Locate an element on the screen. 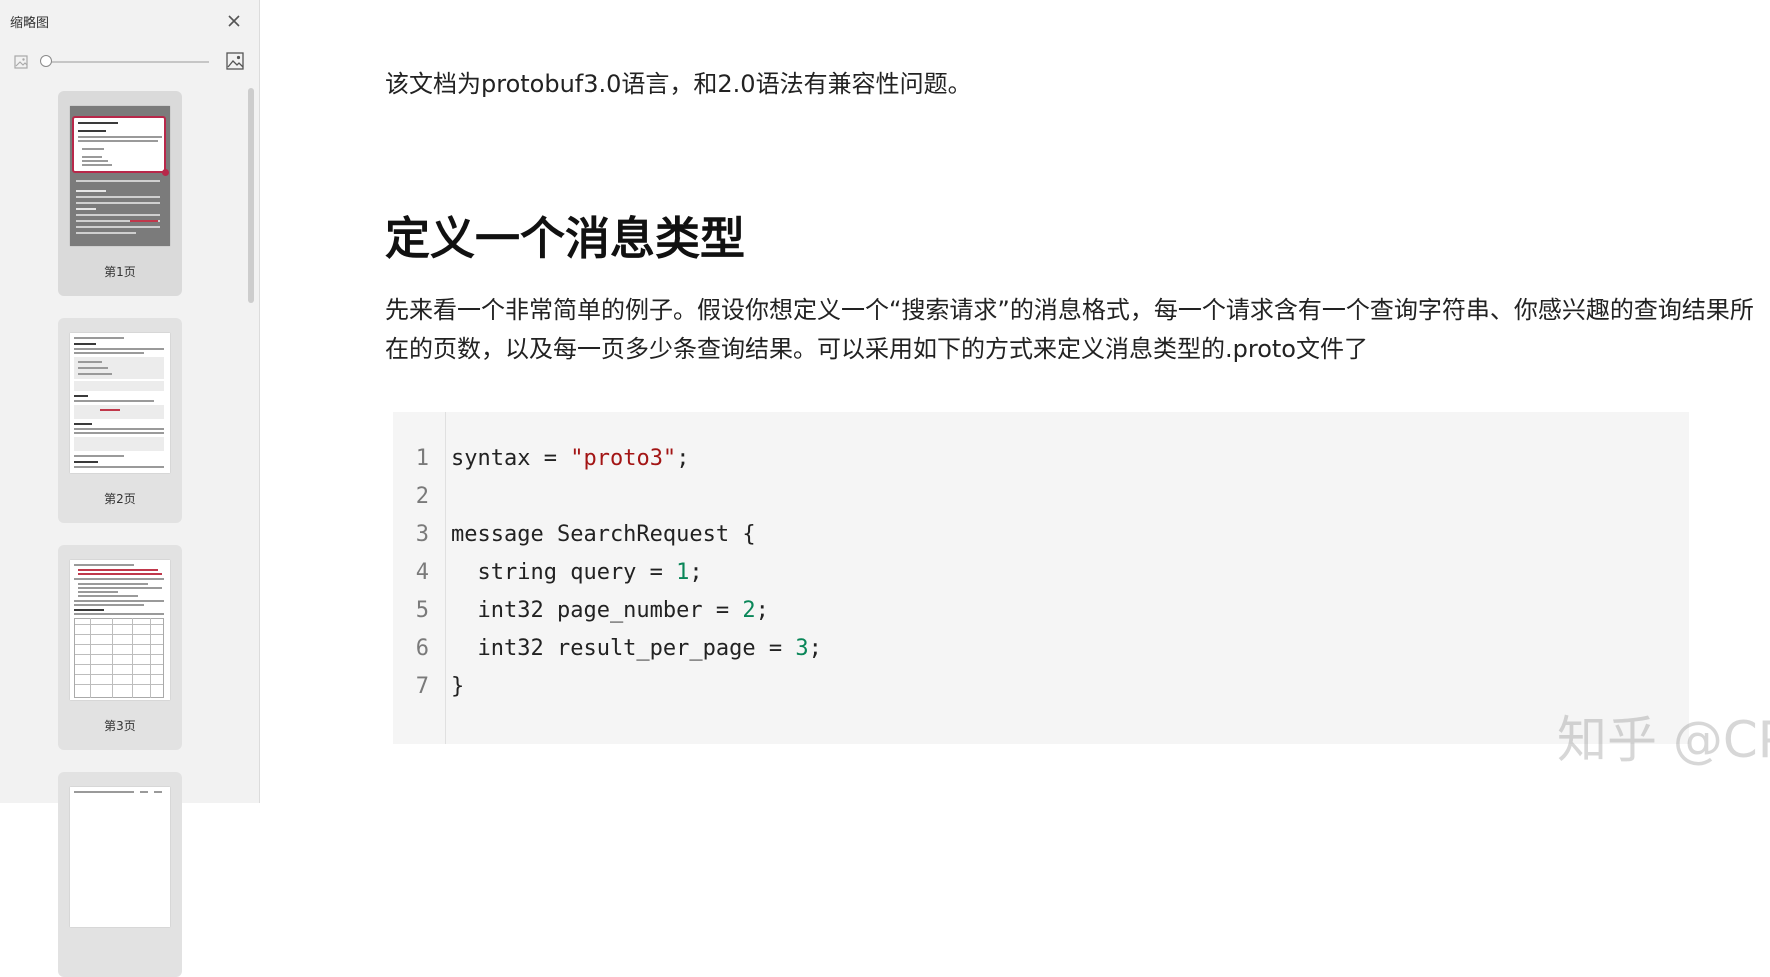 This screenshot has height=977, width=1770. line-number: 6 is located at coordinates (422, 648).